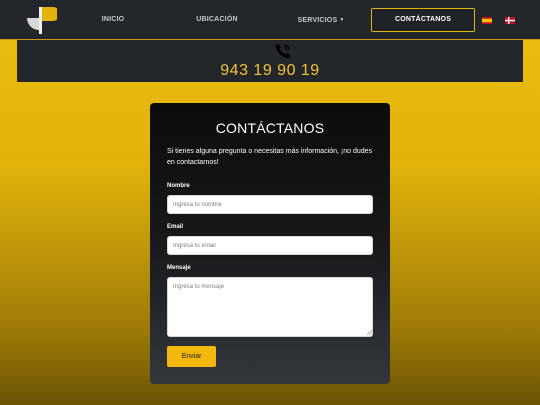 The height and width of the screenshot is (405, 540). What do you see at coordinates (270, 307) in the screenshot?
I see `message-textarea` at bounding box center [270, 307].